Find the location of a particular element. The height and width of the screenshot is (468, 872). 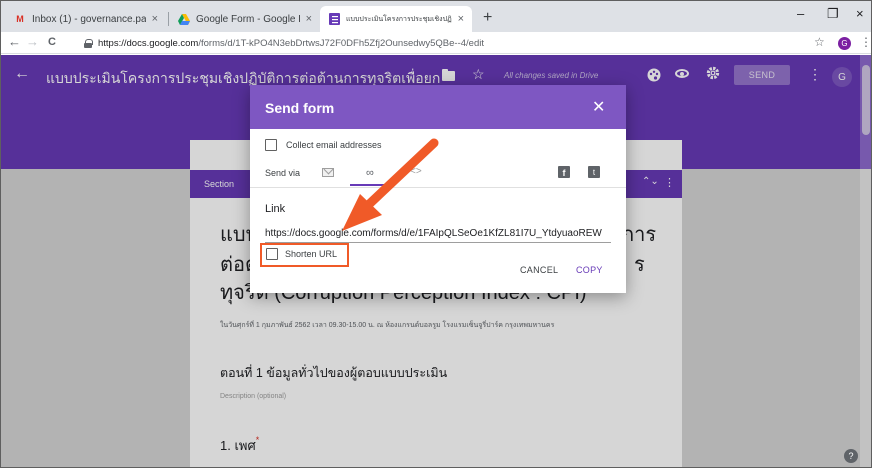

shorten-url-label: Shorten URL is located at coordinates (311, 254).